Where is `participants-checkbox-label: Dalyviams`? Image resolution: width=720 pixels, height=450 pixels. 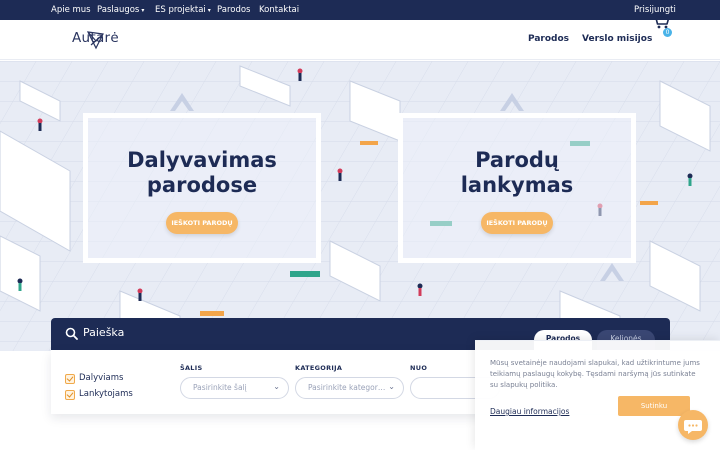 participants-checkbox-label: Dalyviams is located at coordinates (101, 378).